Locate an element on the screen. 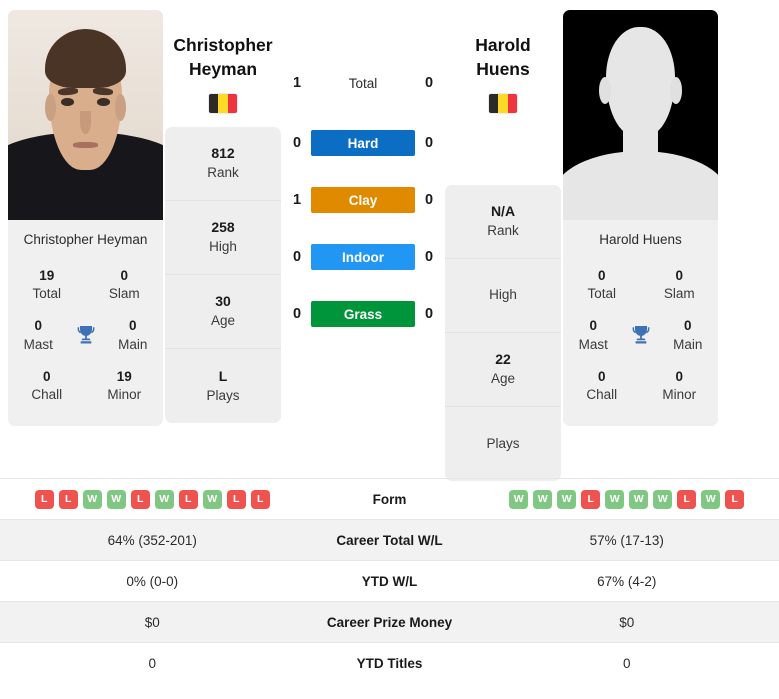 Image resolution: width=779 pixels, height=699 pixels. info-age: 30 Age is located at coordinates (223, 312).